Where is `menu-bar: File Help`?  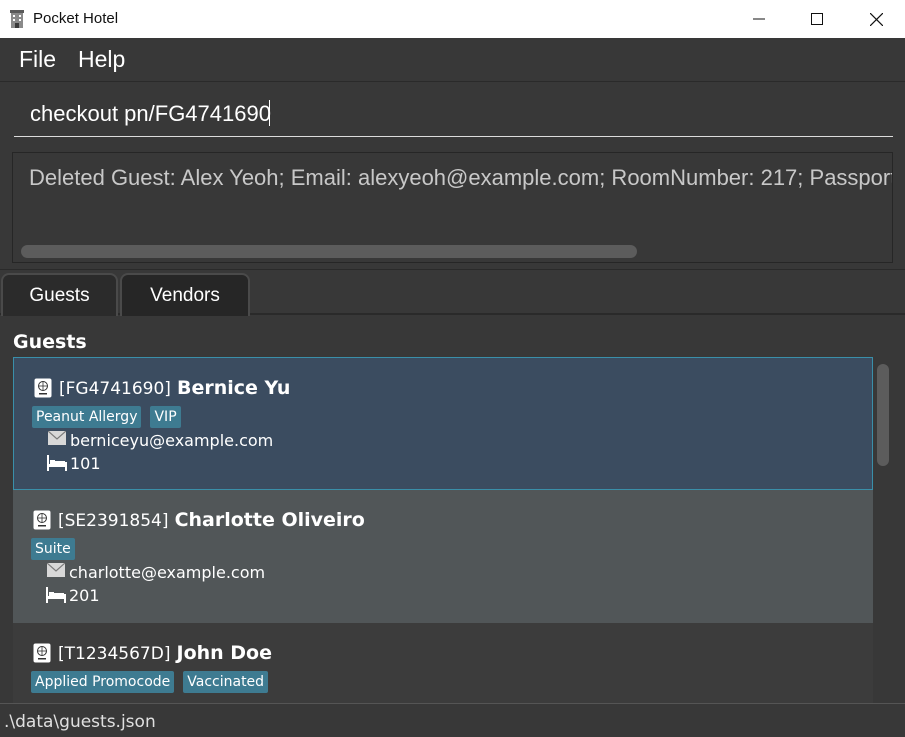
menu-bar: File Help is located at coordinates (452, 60).